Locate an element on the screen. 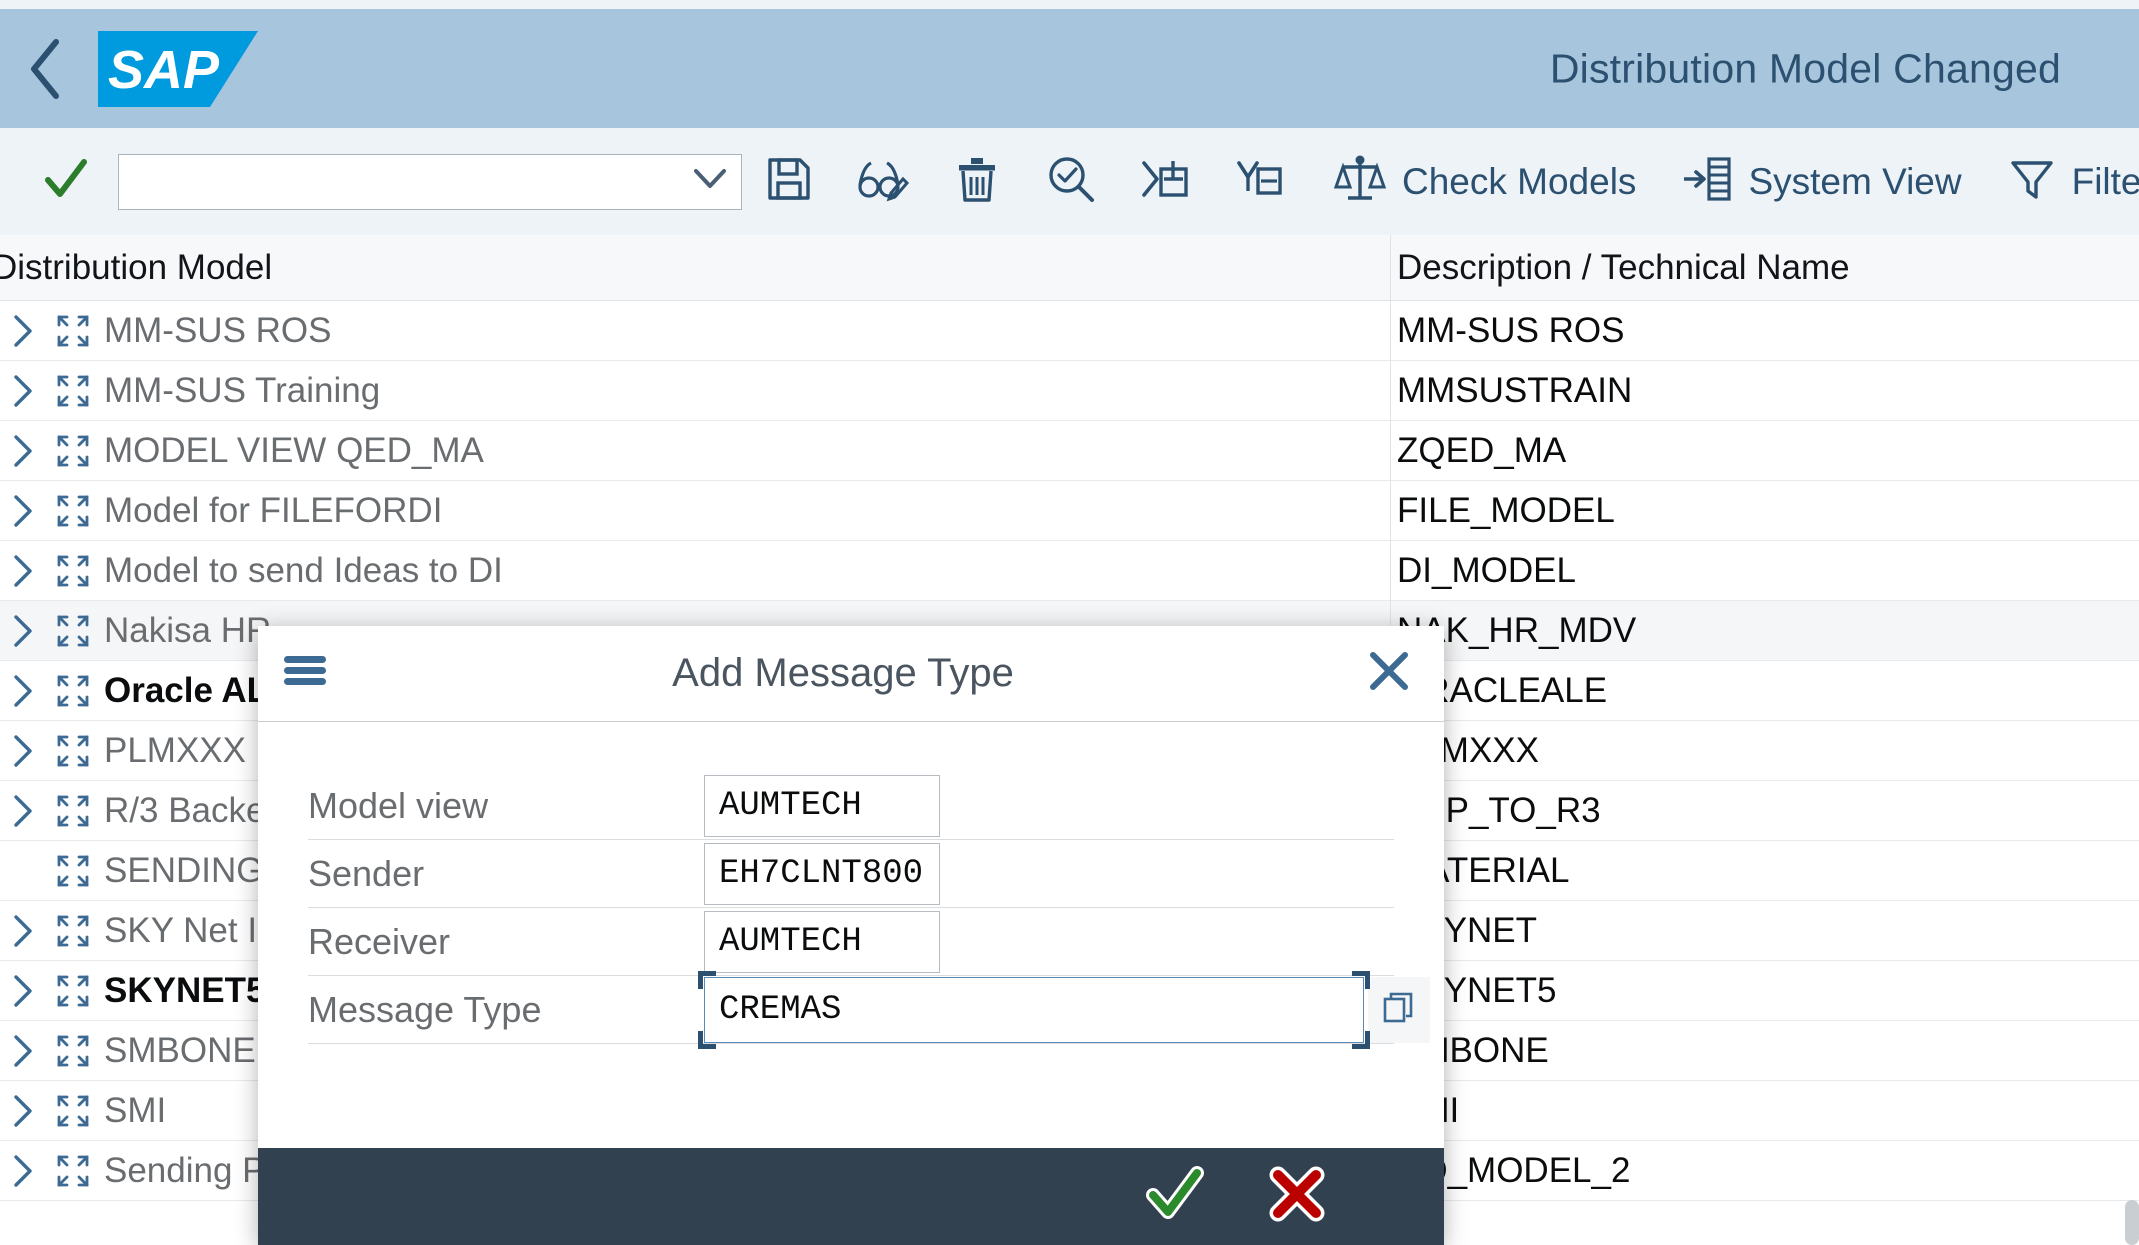 The height and width of the screenshot is (1245, 2139). cell-distribution-model: Model to send Ideas to DI is located at coordinates (251, 571).